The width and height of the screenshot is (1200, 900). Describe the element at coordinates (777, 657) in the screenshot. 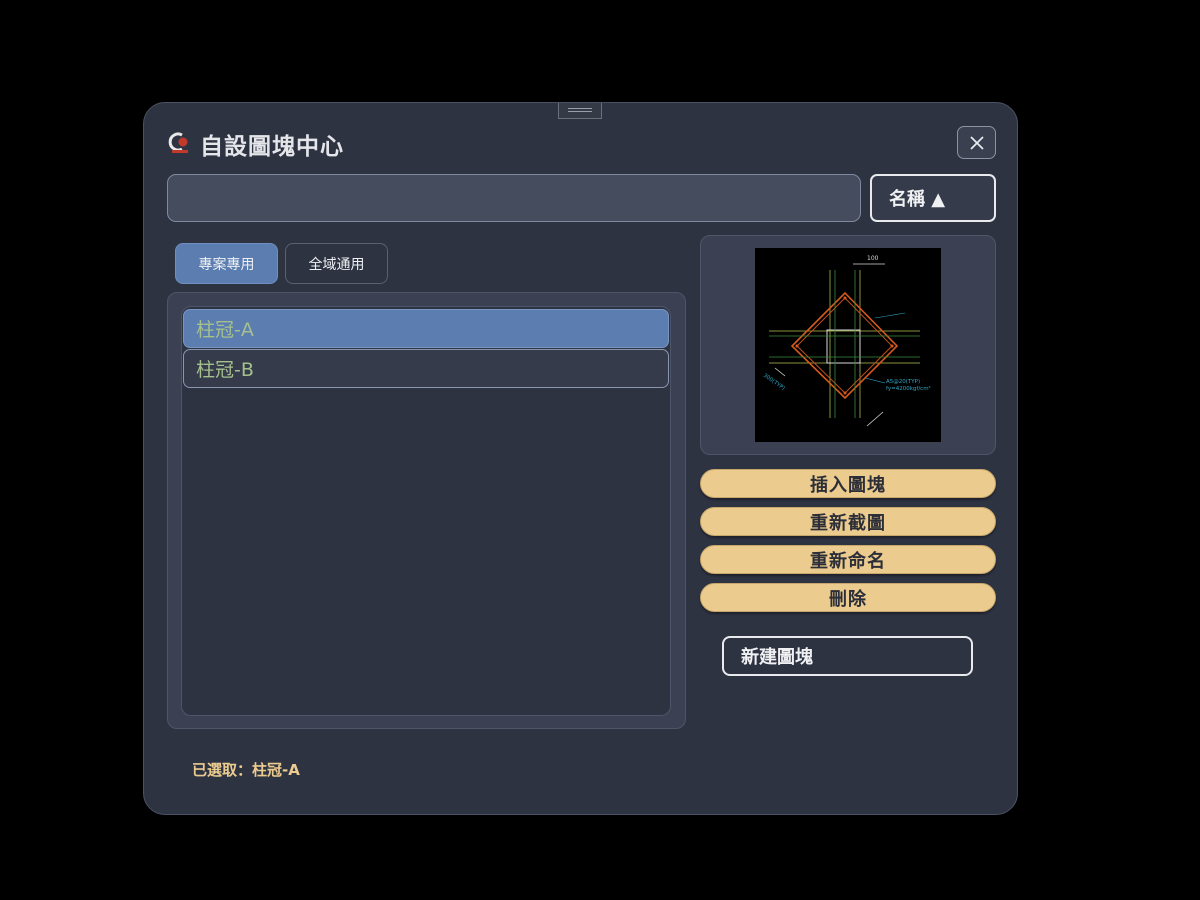

I see `new-block-label: 新建圖塊` at that location.